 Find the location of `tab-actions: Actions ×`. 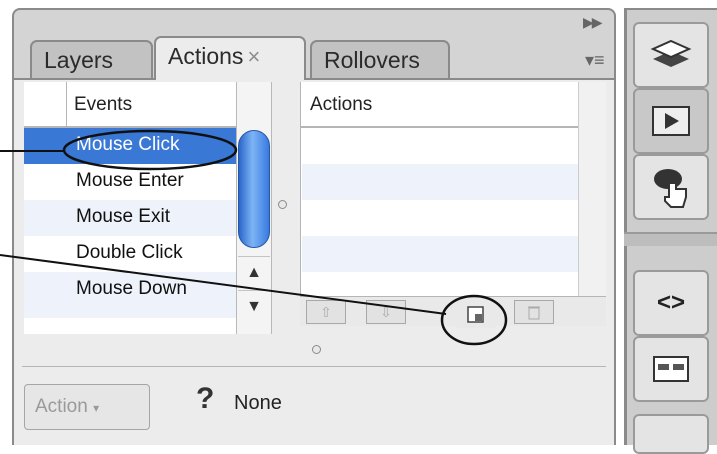

tab-actions: Actions × is located at coordinates (230, 58).